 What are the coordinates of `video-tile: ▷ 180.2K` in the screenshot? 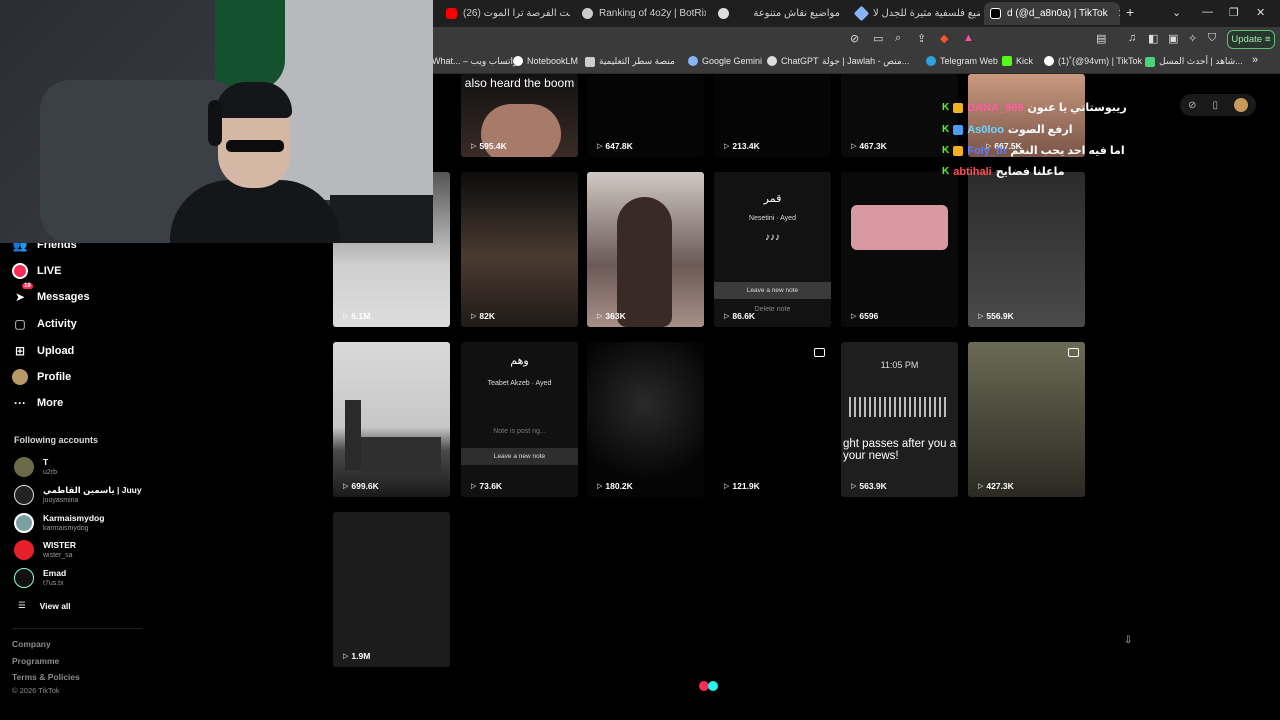 It's located at (645, 419).